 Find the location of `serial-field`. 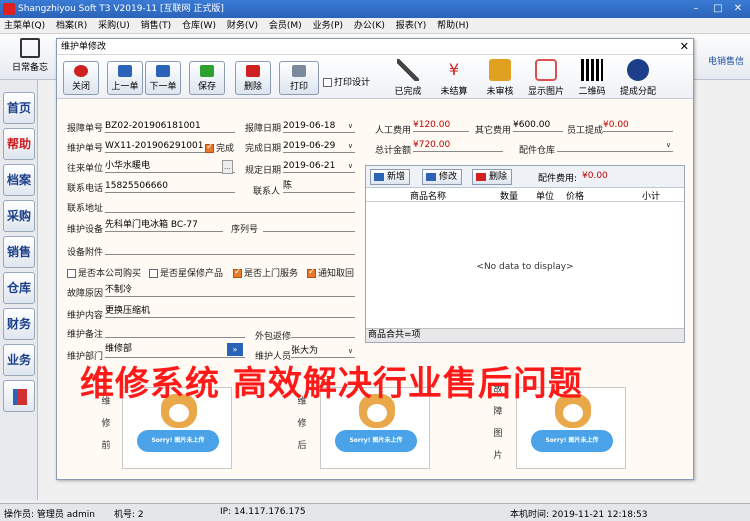

serial-field is located at coordinates (309, 225).